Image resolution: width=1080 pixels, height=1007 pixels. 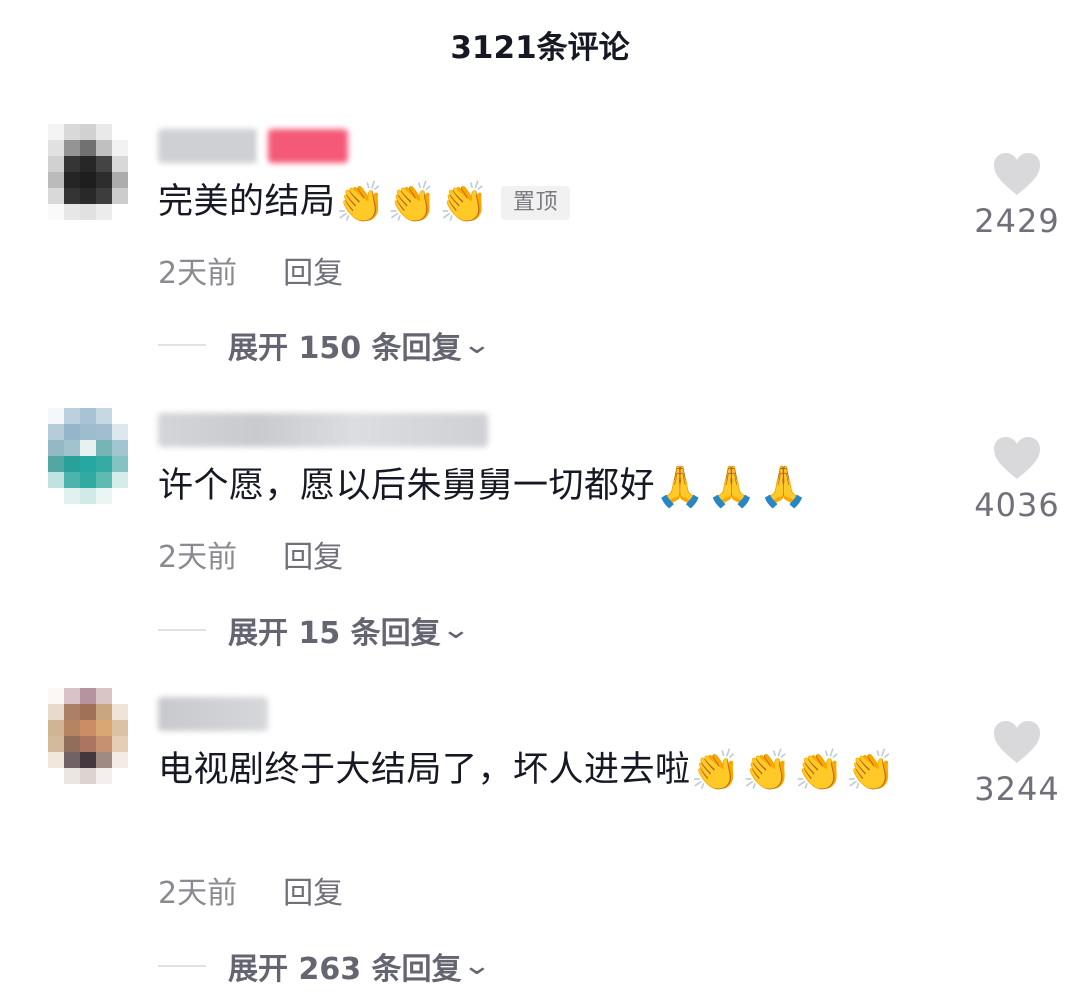 I want to click on clapping-hands-emoji: 👏👏👏, so click(x=413, y=203).